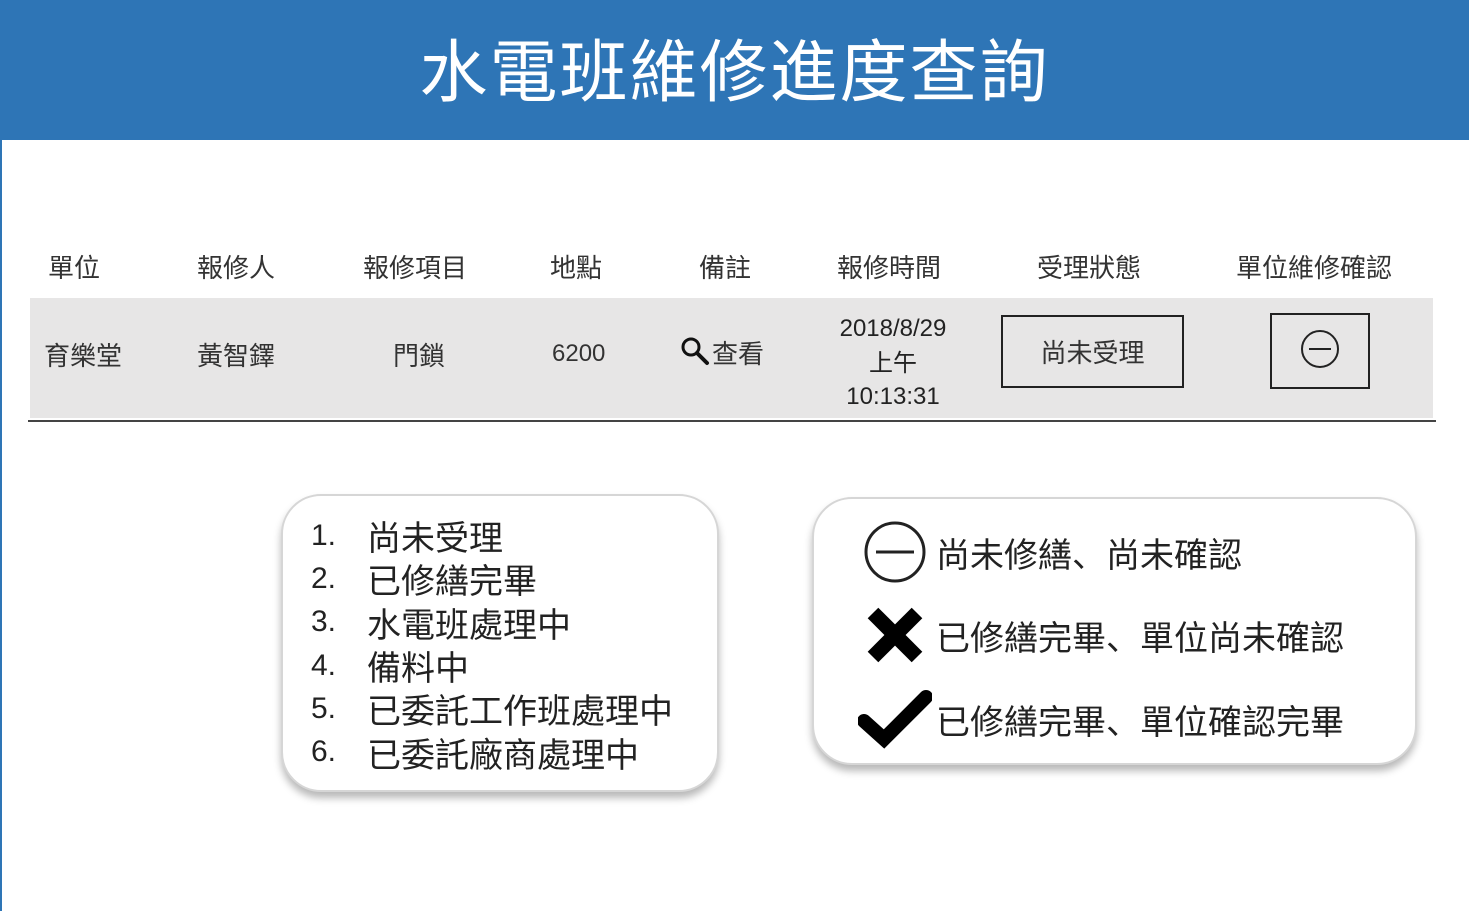 This screenshot has width=1469, height=911. What do you see at coordinates (452, 582) in the screenshot?
I see `status-label: 已修繕完畢` at bounding box center [452, 582].